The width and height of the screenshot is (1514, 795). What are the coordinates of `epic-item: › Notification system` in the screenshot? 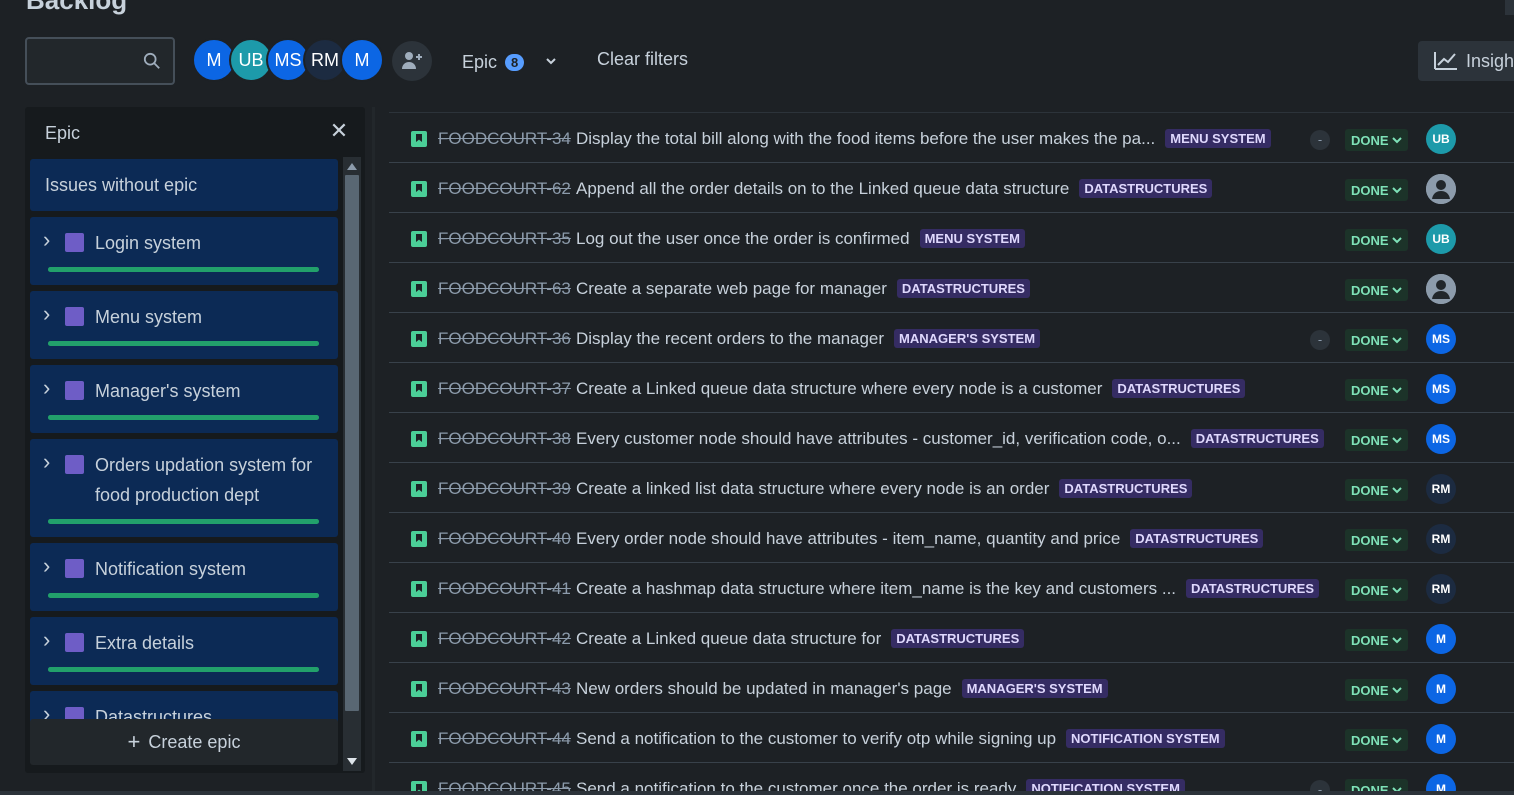 It's located at (184, 577).